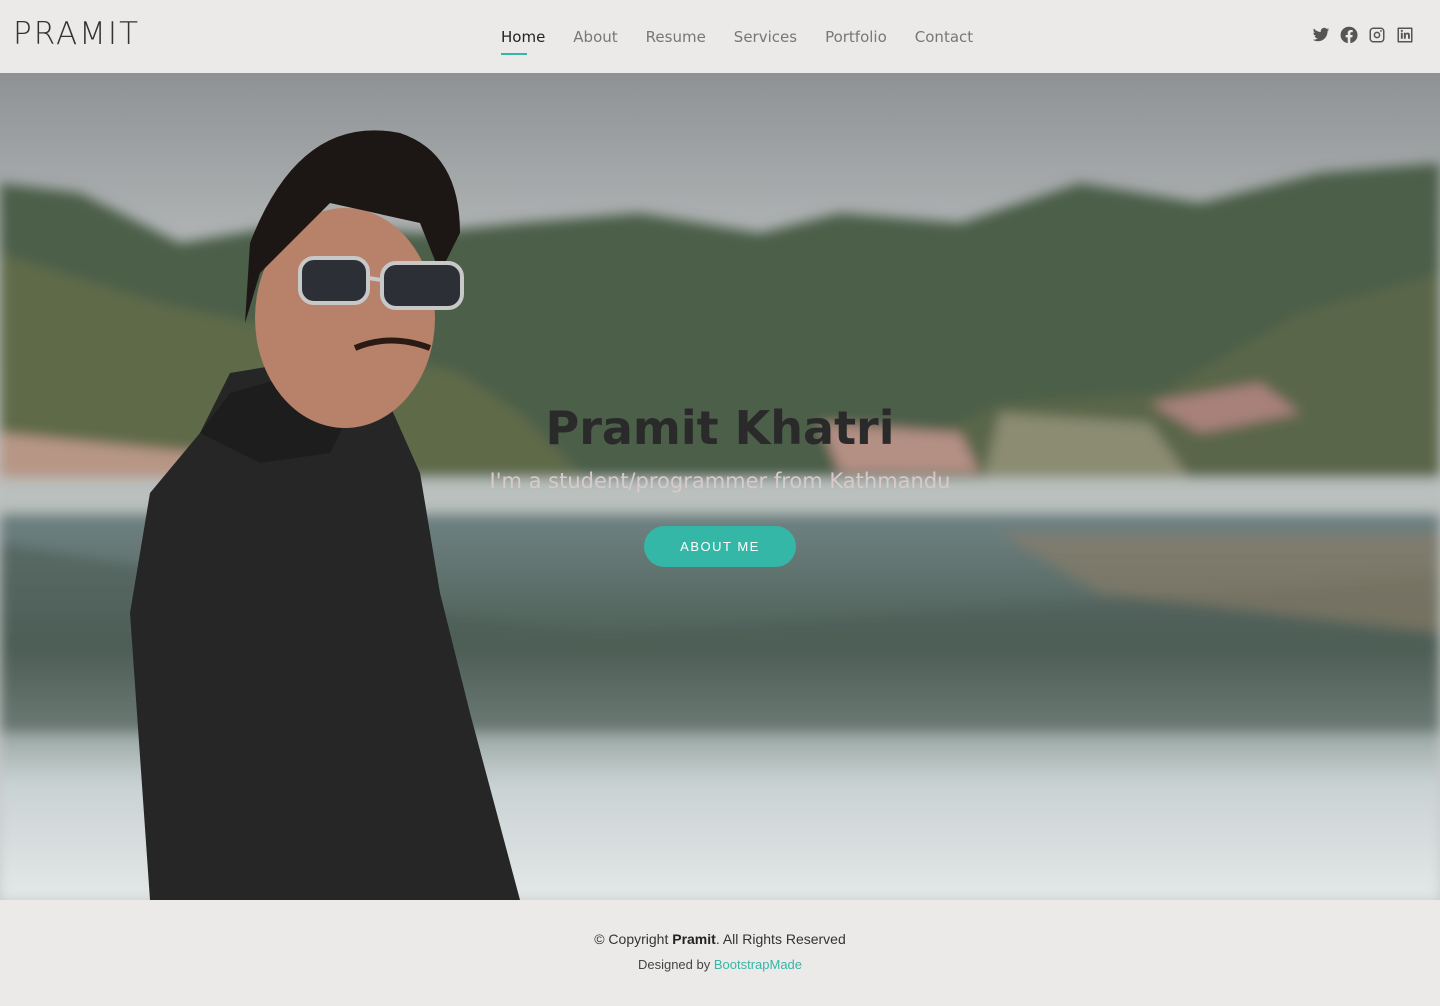 The image size is (1440, 1006). I want to click on nav-item-home: Home, so click(523, 39).